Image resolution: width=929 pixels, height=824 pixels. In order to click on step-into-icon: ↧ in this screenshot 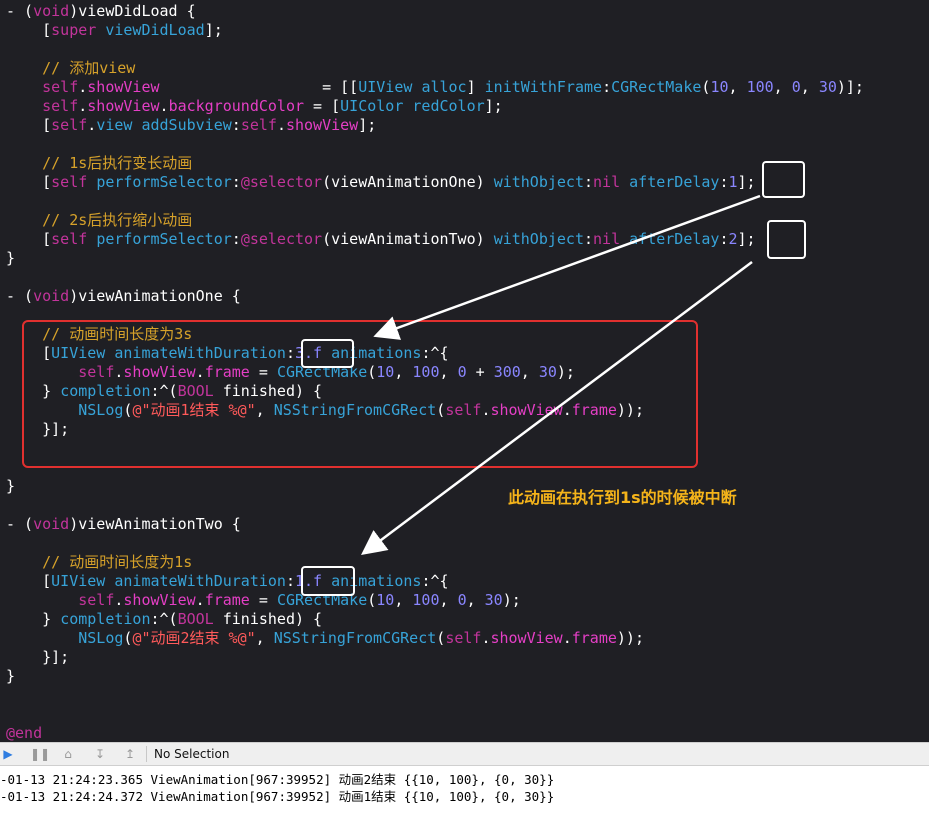, I will do `click(100, 754)`.